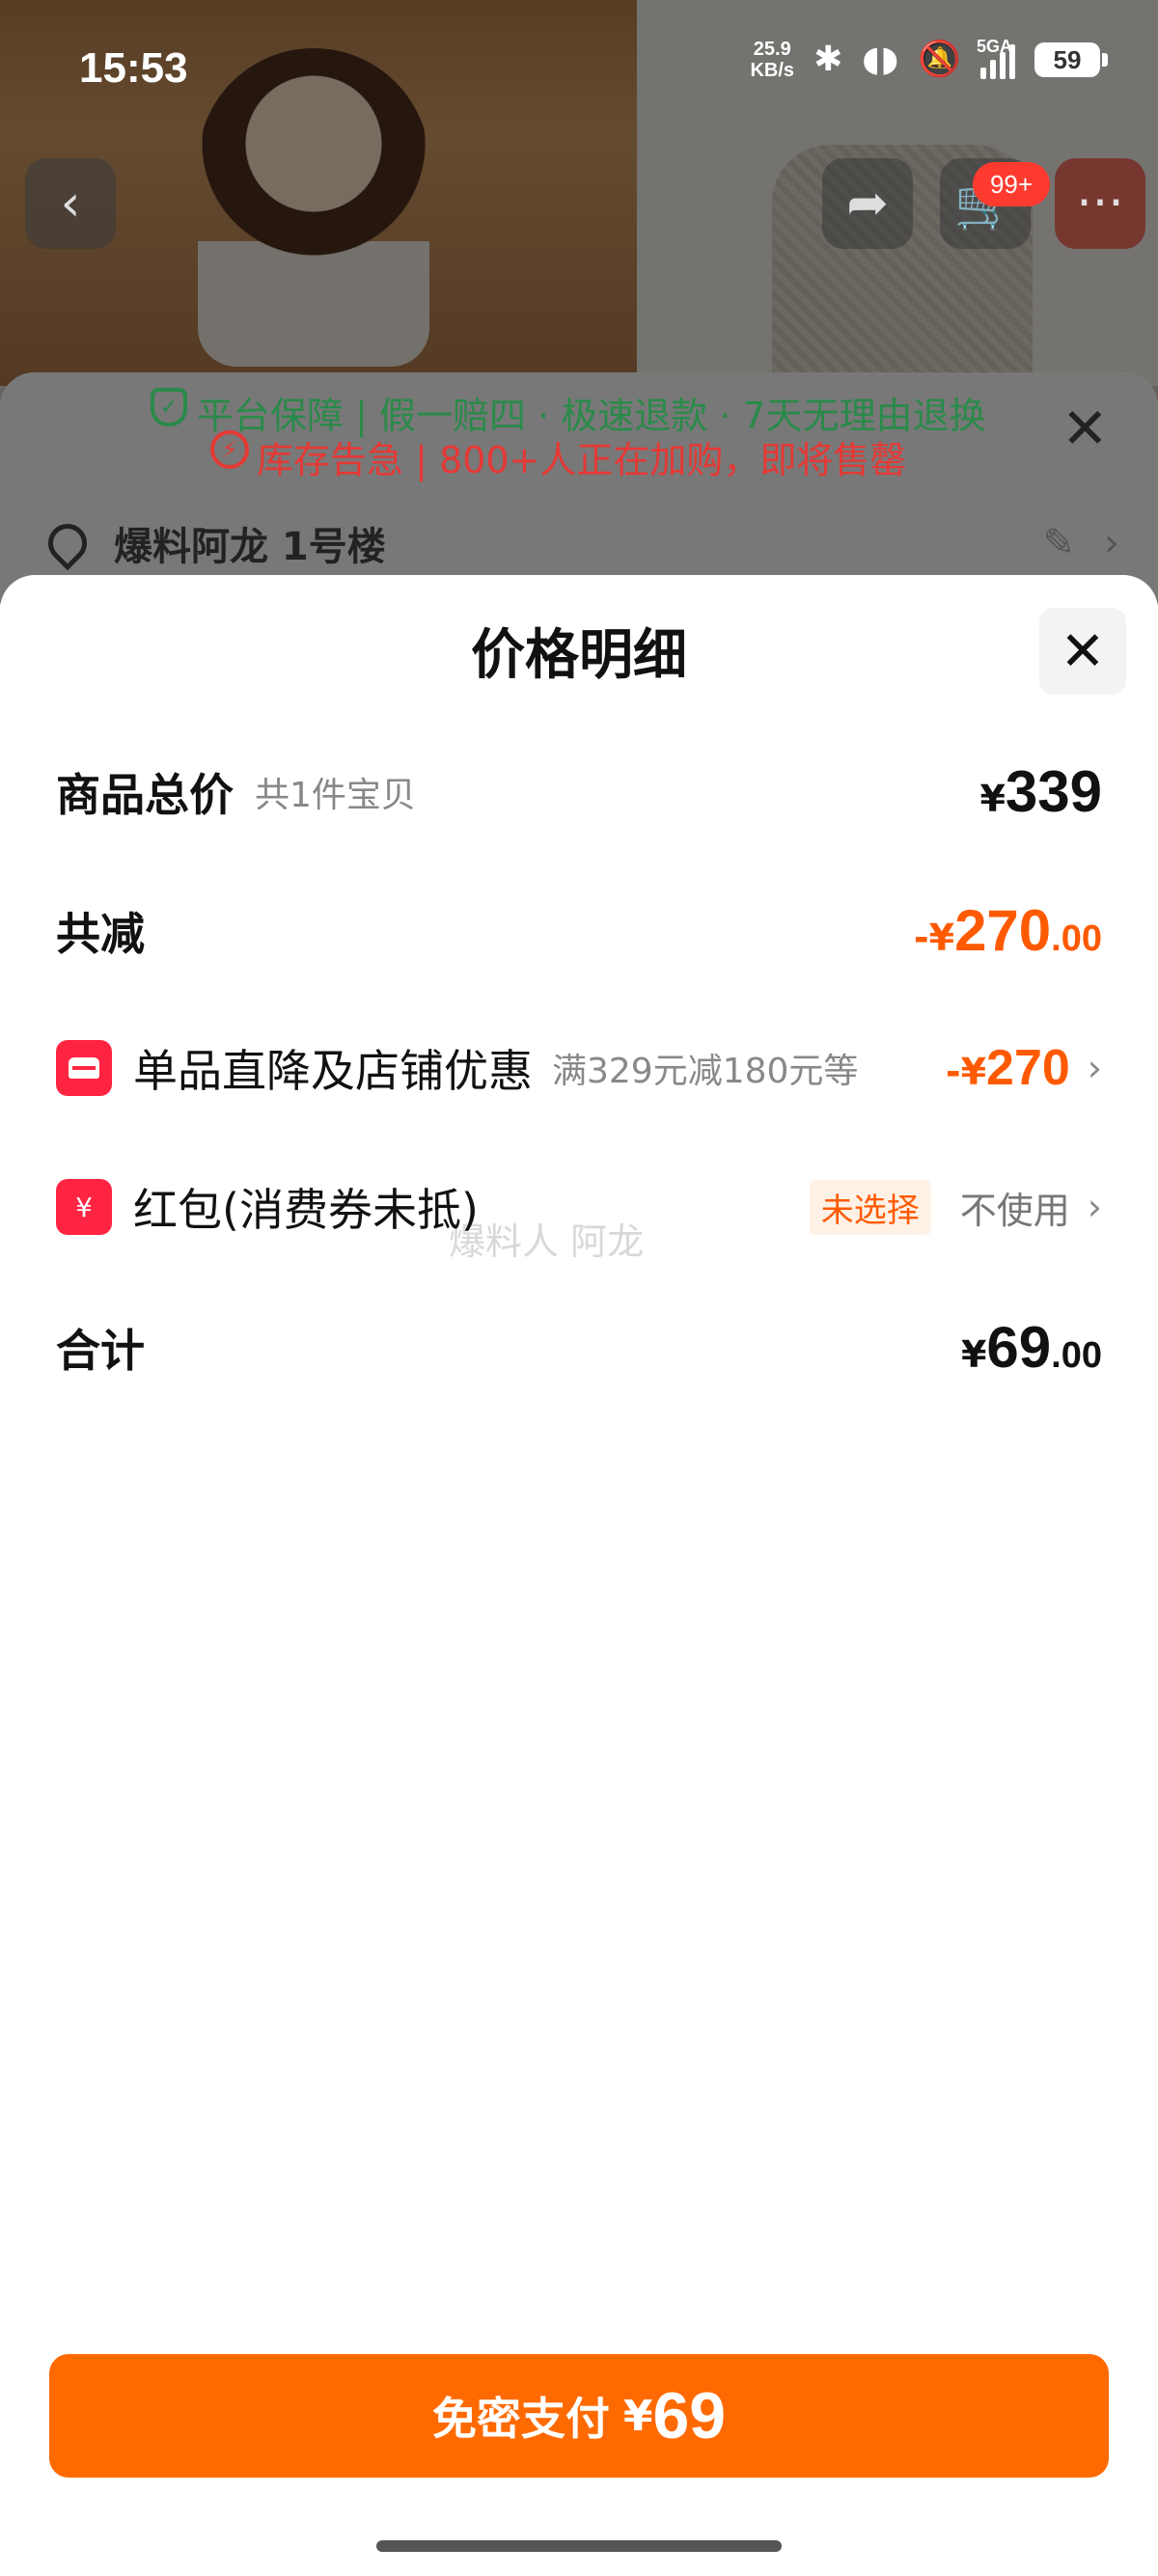 This screenshot has width=1158, height=2576. I want to click on back-button: ‹, so click(70, 204).